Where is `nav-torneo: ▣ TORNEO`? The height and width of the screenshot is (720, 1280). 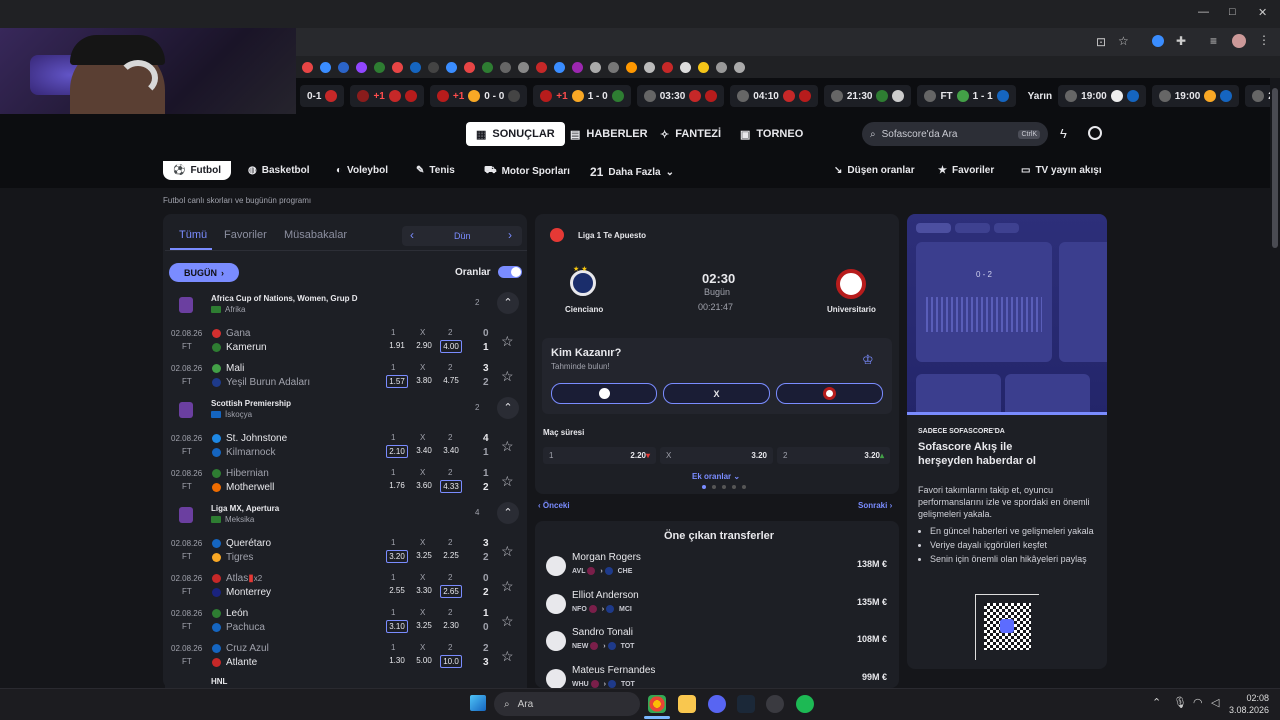
nav-torneo: ▣ TORNEO is located at coordinates (771, 134).